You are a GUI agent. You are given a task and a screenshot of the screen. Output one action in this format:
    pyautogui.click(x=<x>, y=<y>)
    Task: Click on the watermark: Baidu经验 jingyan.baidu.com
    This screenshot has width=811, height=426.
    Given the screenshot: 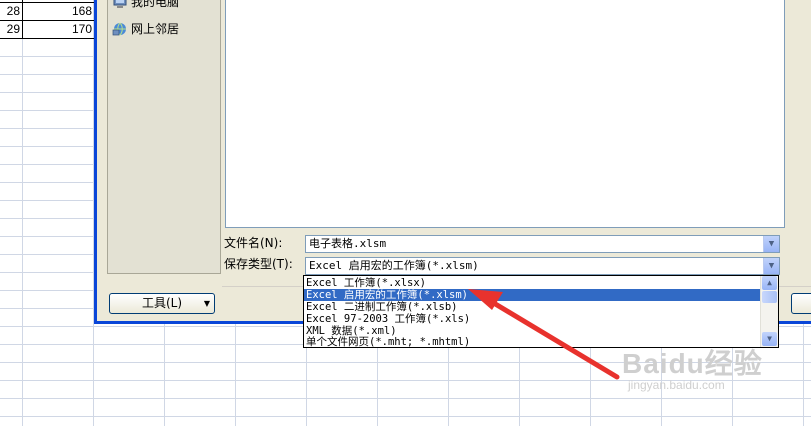 What is the action you would take?
    pyautogui.click(x=692, y=367)
    